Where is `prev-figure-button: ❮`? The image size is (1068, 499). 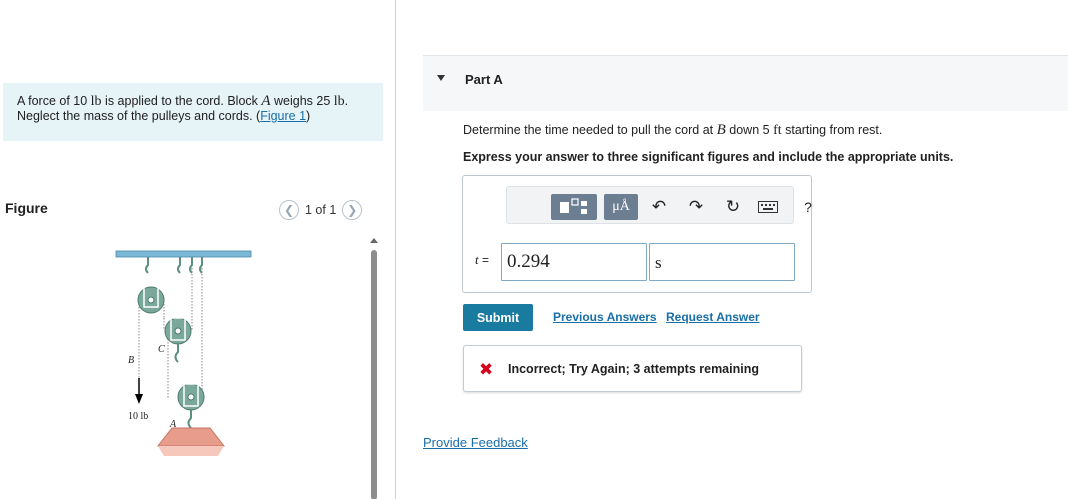
prev-figure-button: ❮ is located at coordinates (289, 210).